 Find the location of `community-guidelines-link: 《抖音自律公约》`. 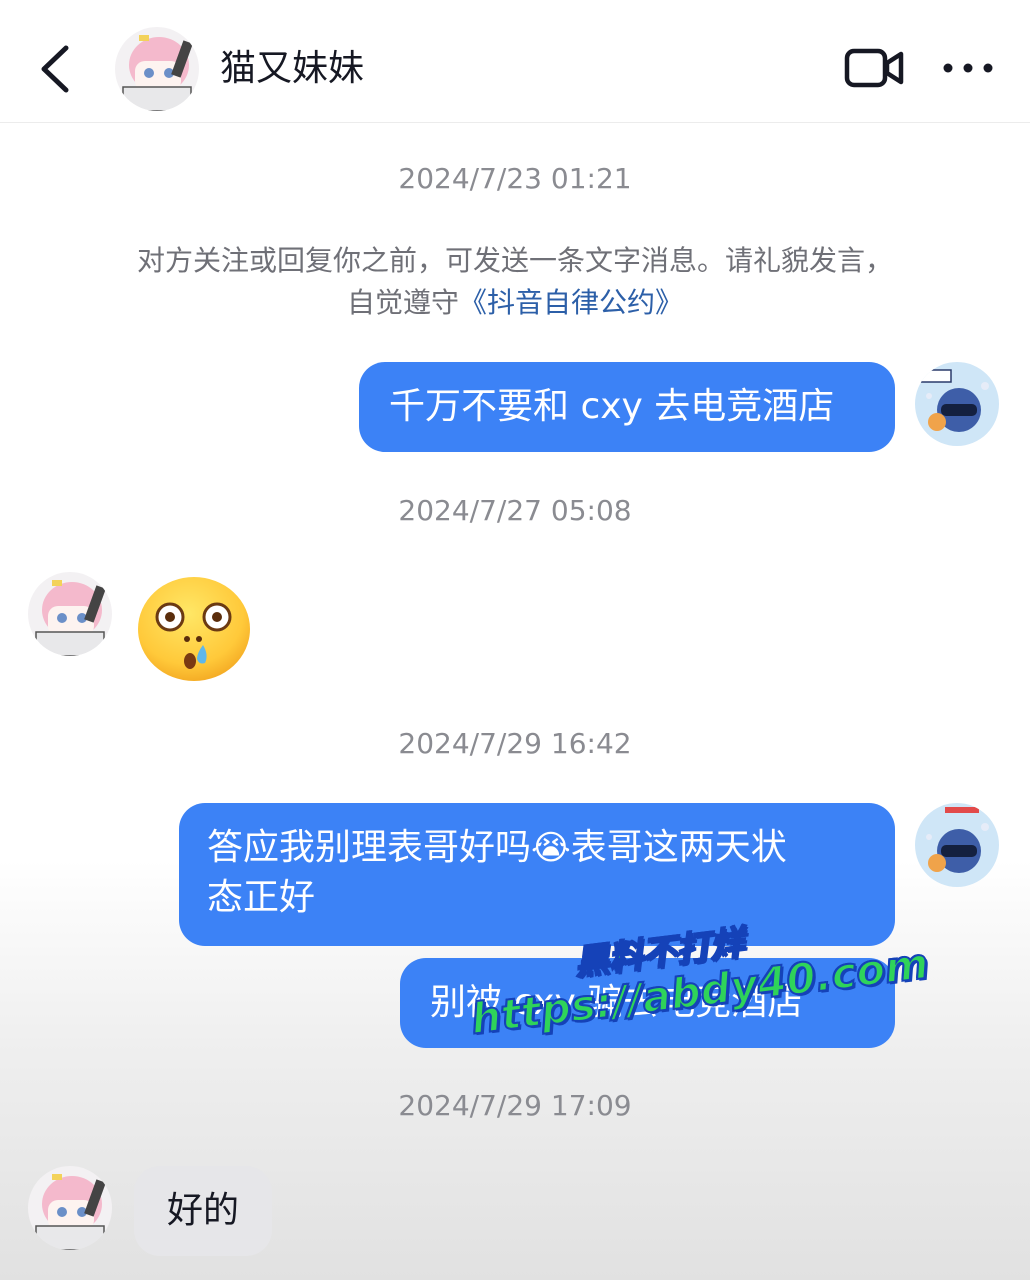

community-guidelines-link: 《抖音自律公约》 is located at coordinates (571, 302).